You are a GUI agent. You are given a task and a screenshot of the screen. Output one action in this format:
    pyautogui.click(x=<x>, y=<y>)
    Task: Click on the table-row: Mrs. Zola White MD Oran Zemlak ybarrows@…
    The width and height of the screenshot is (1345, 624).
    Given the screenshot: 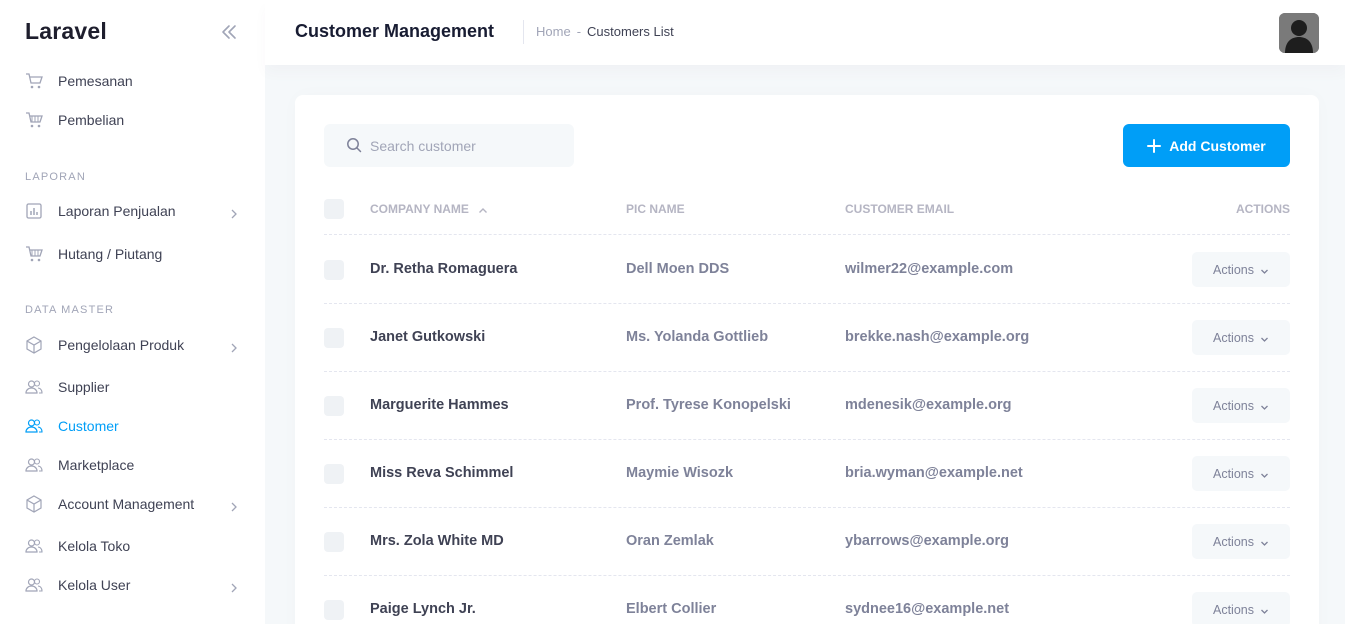 What is the action you would take?
    pyautogui.click(x=807, y=542)
    